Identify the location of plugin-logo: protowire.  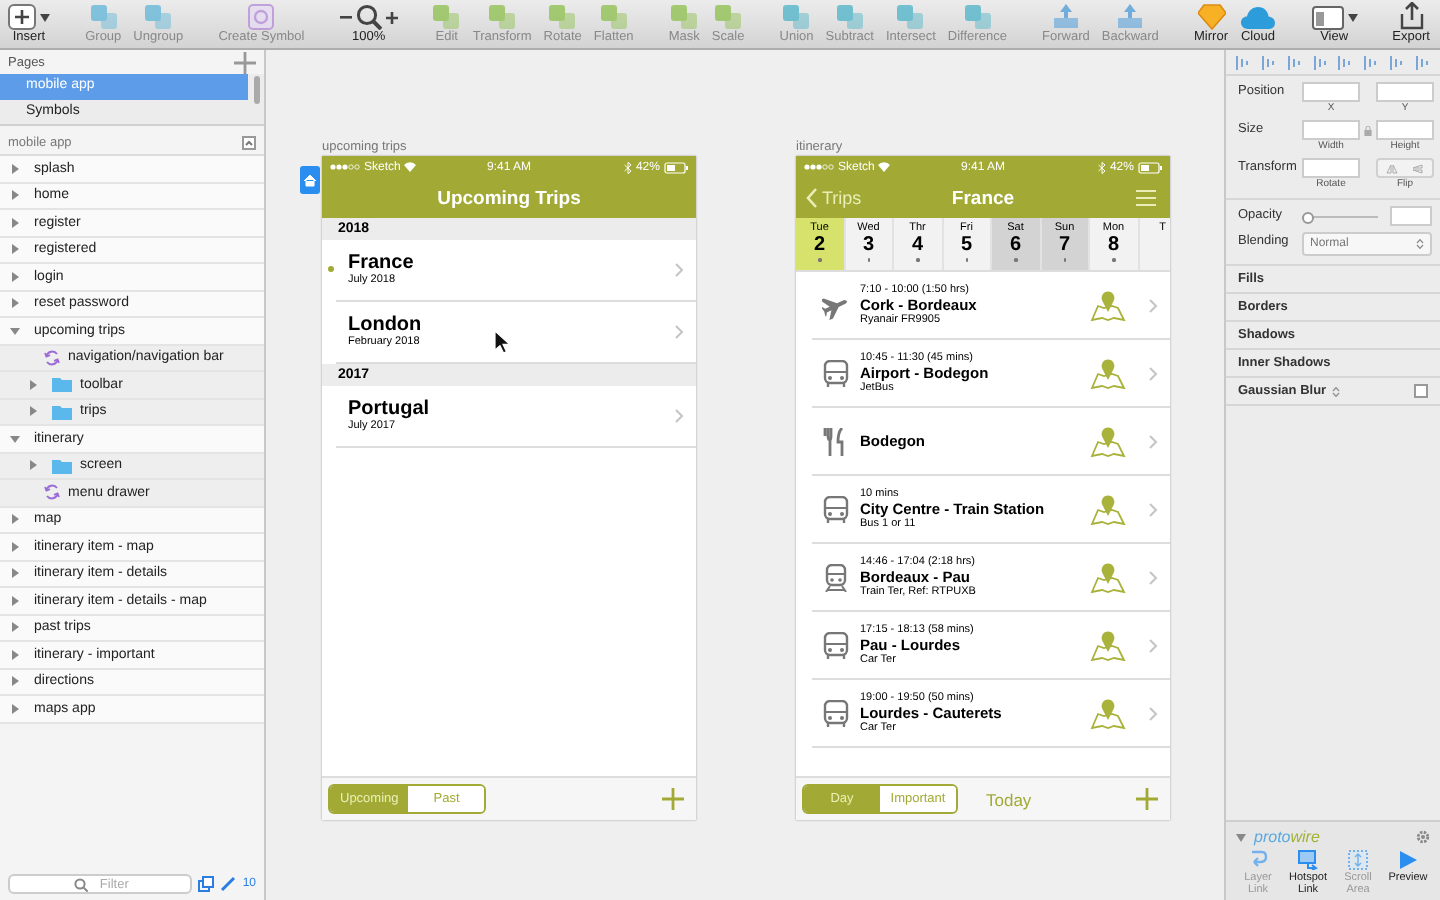
(1287, 837).